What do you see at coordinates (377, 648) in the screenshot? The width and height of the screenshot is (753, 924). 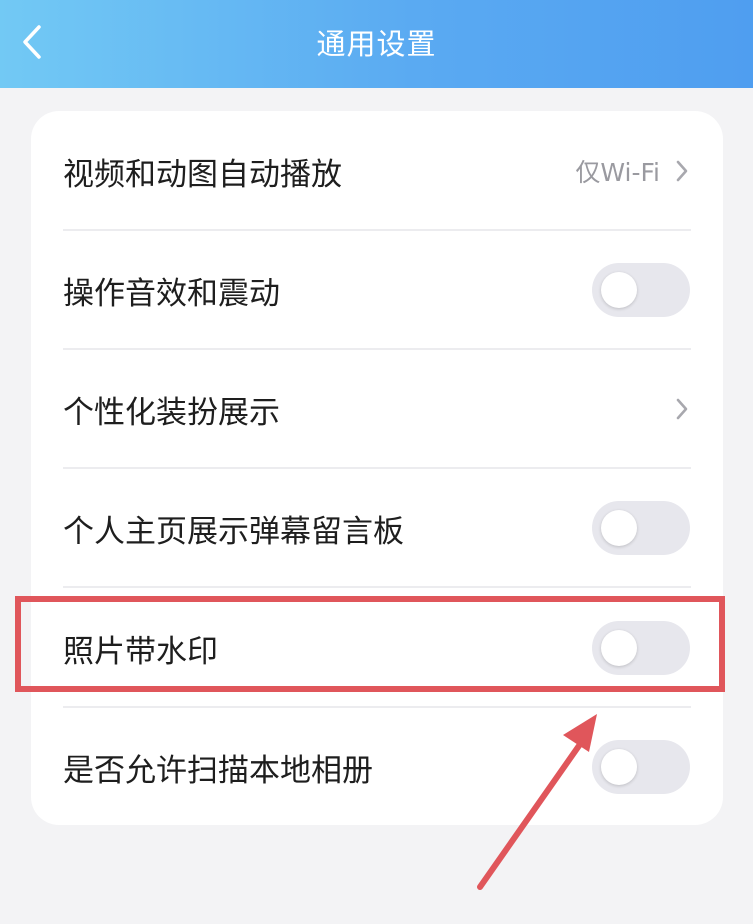 I see `setting-watermark-row: 照片带水印` at bounding box center [377, 648].